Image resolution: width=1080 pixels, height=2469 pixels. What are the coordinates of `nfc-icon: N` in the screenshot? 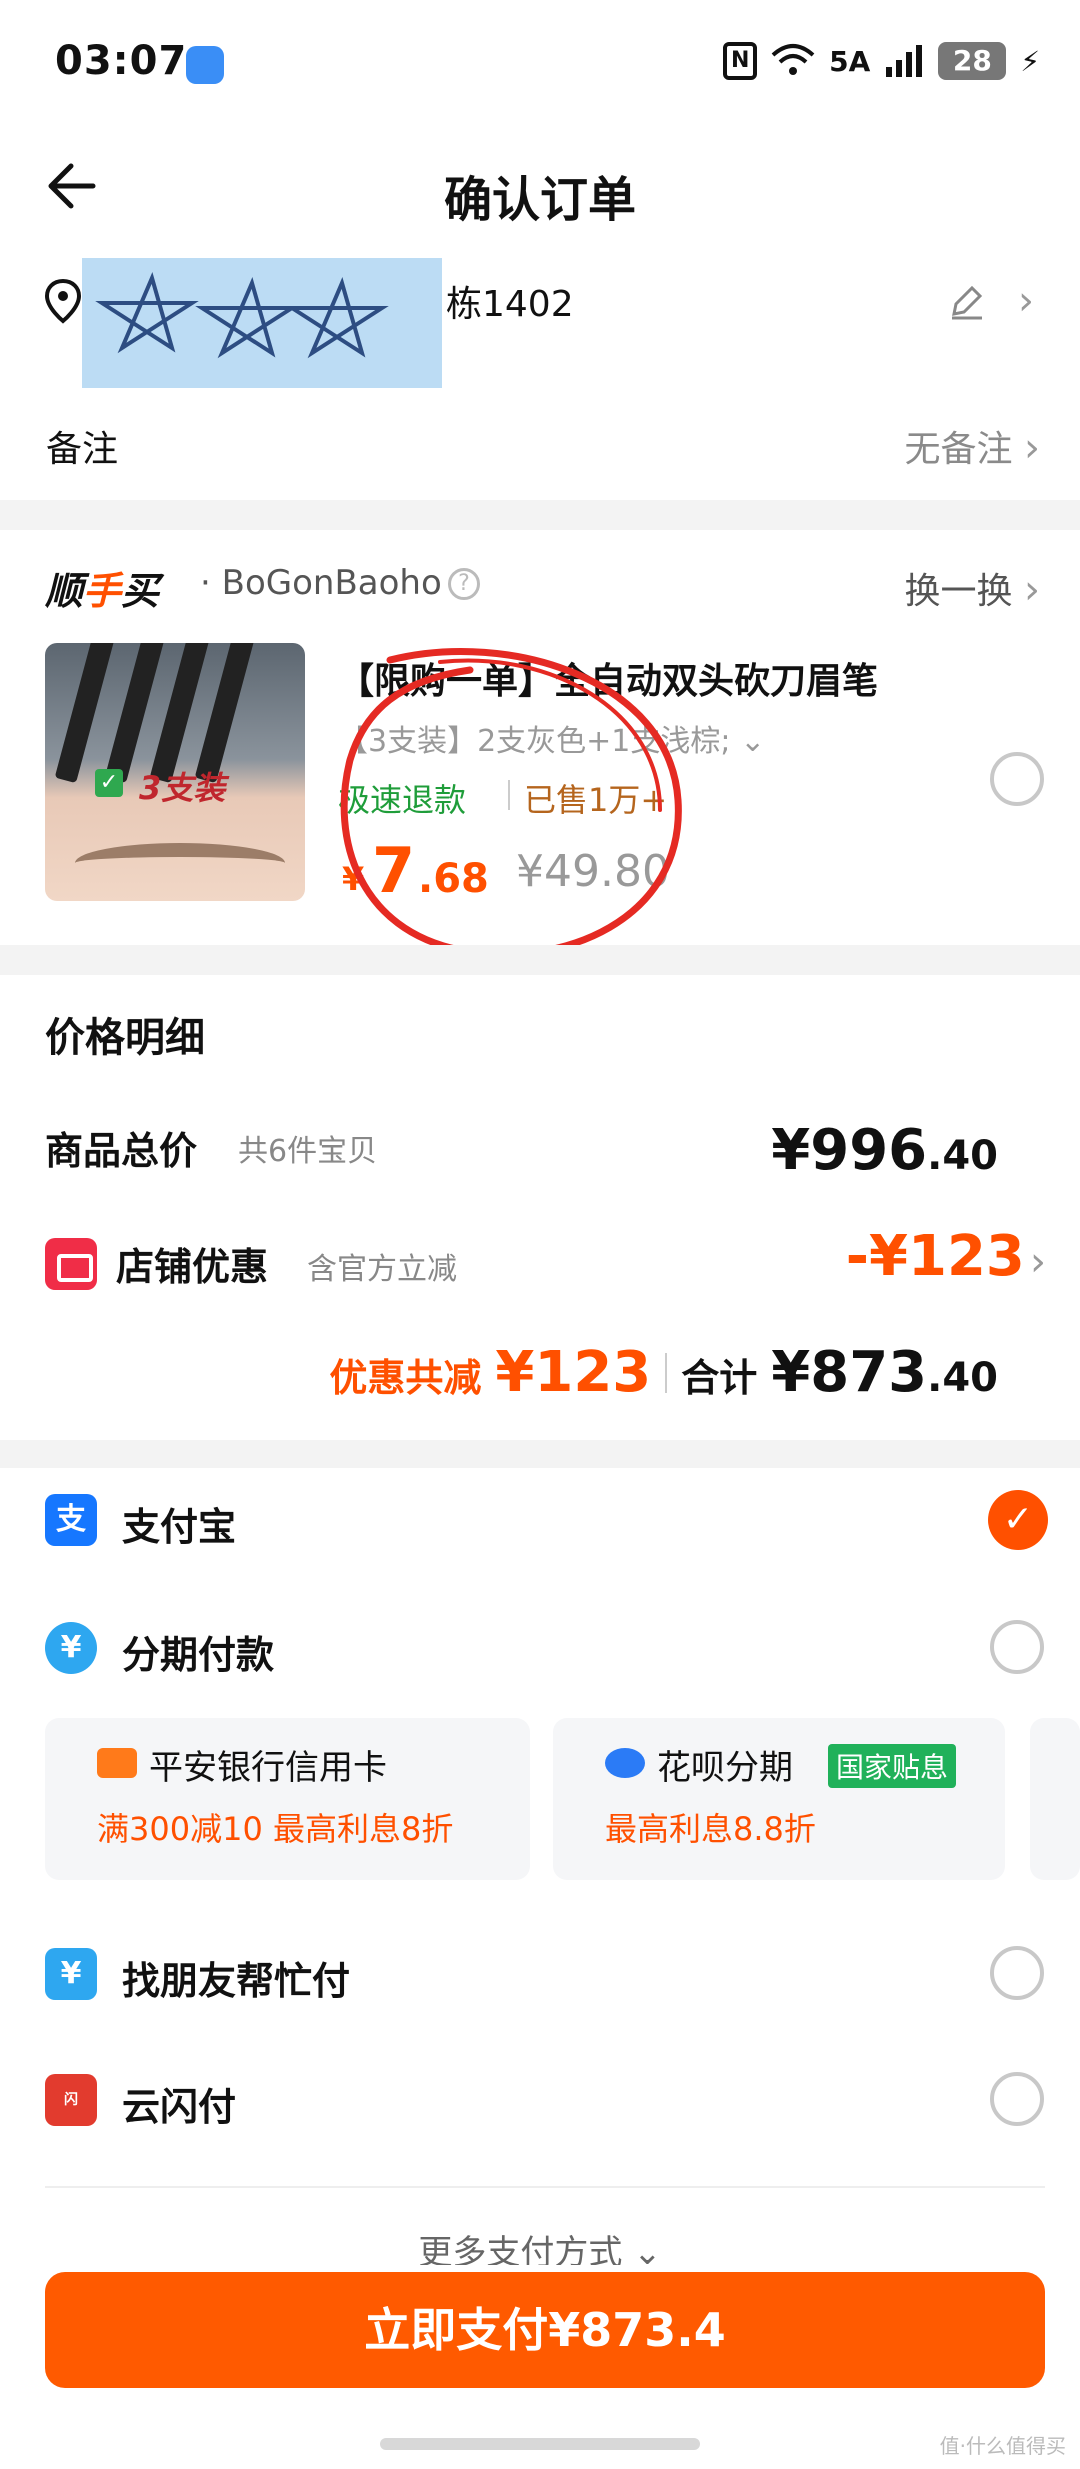 It's located at (740, 61).